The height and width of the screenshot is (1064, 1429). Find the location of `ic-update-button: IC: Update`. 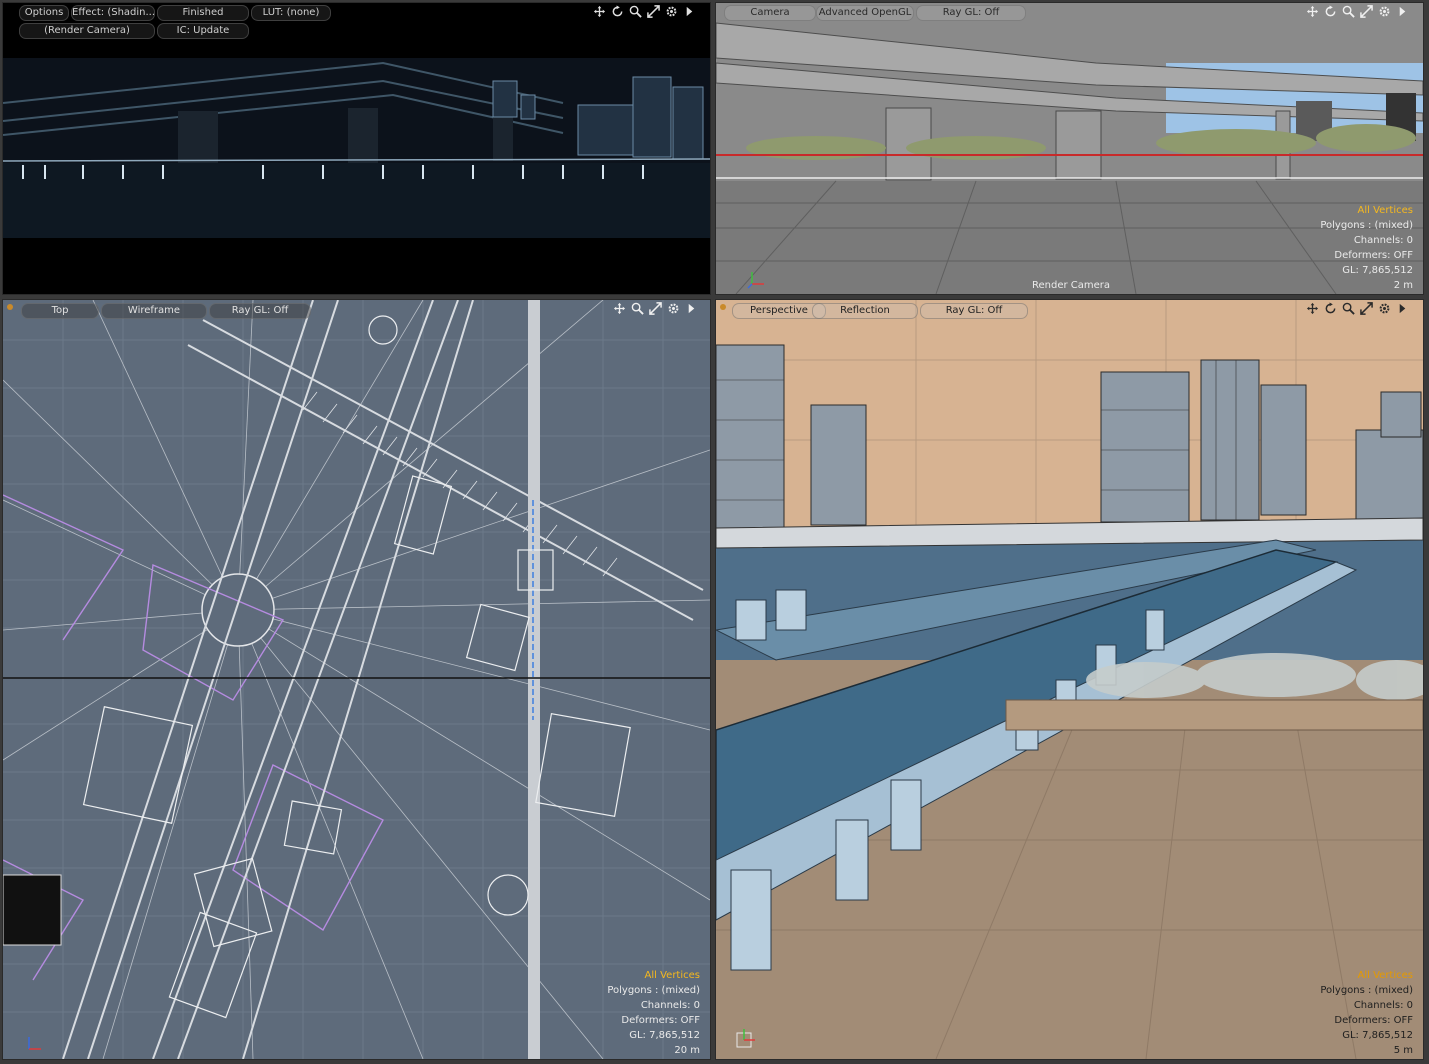

ic-update-button: IC: Update is located at coordinates (203, 31).